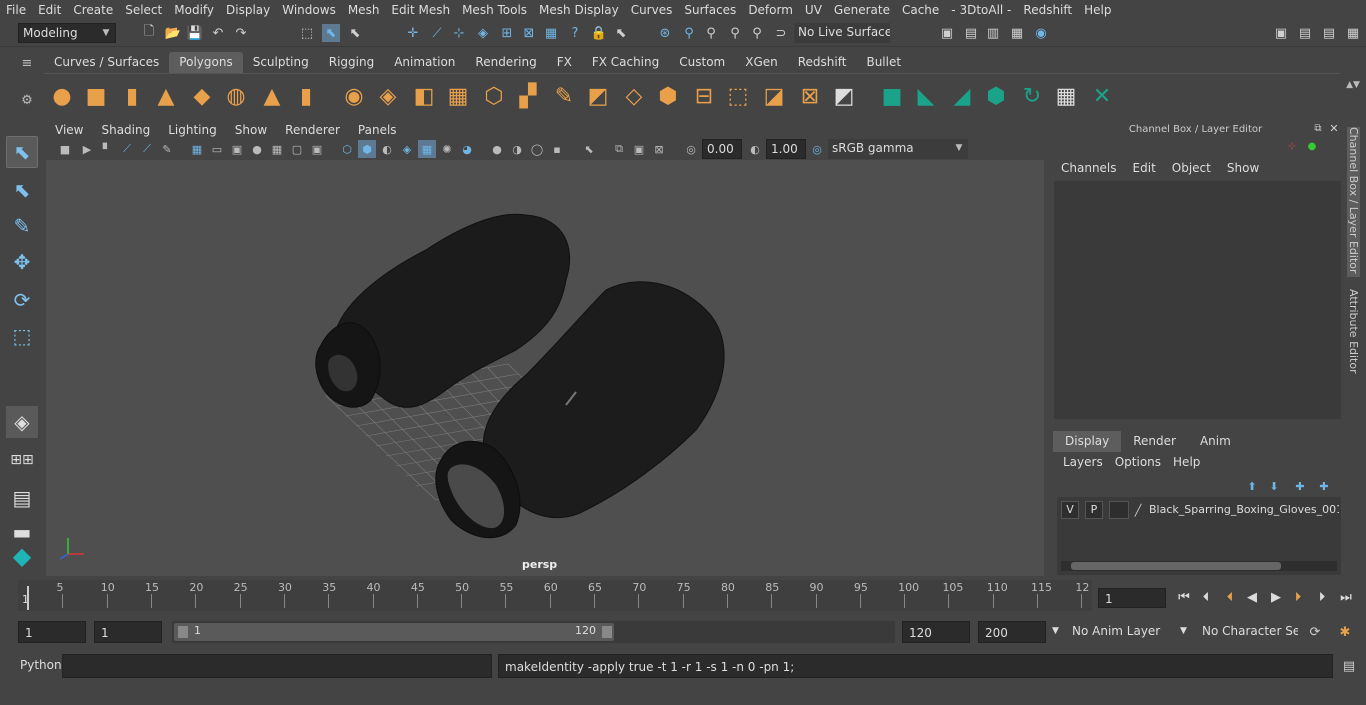  What do you see at coordinates (589, 149) in the screenshot?
I see `isolate-select-icon: ⬉` at bounding box center [589, 149].